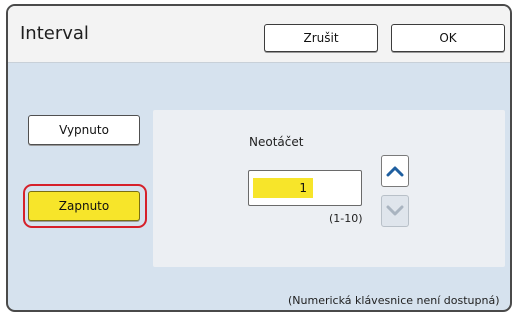 The width and height of the screenshot is (518, 318). I want to click on ok-button: OK, so click(448, 38).